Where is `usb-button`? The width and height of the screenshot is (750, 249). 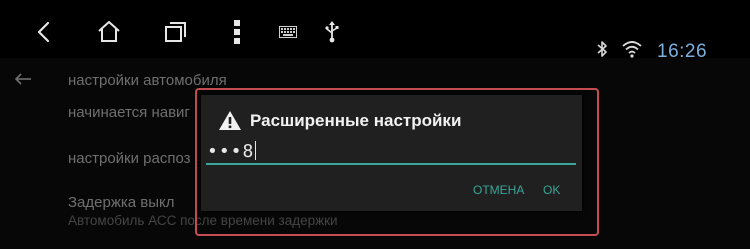 usb-button is located at coordinates (332, 32).